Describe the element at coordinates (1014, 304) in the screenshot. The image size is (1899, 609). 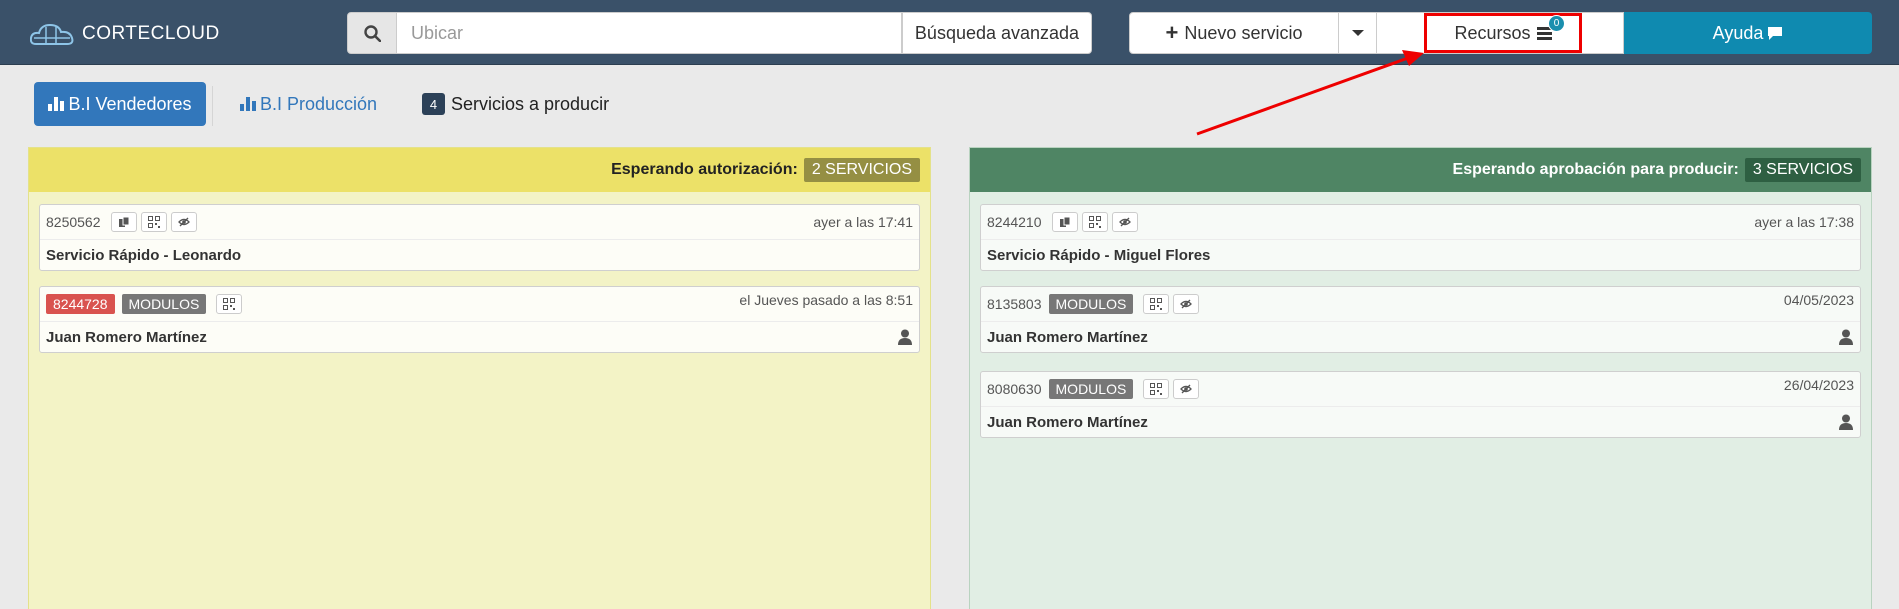
I see `service-id: 8135803` at that location.